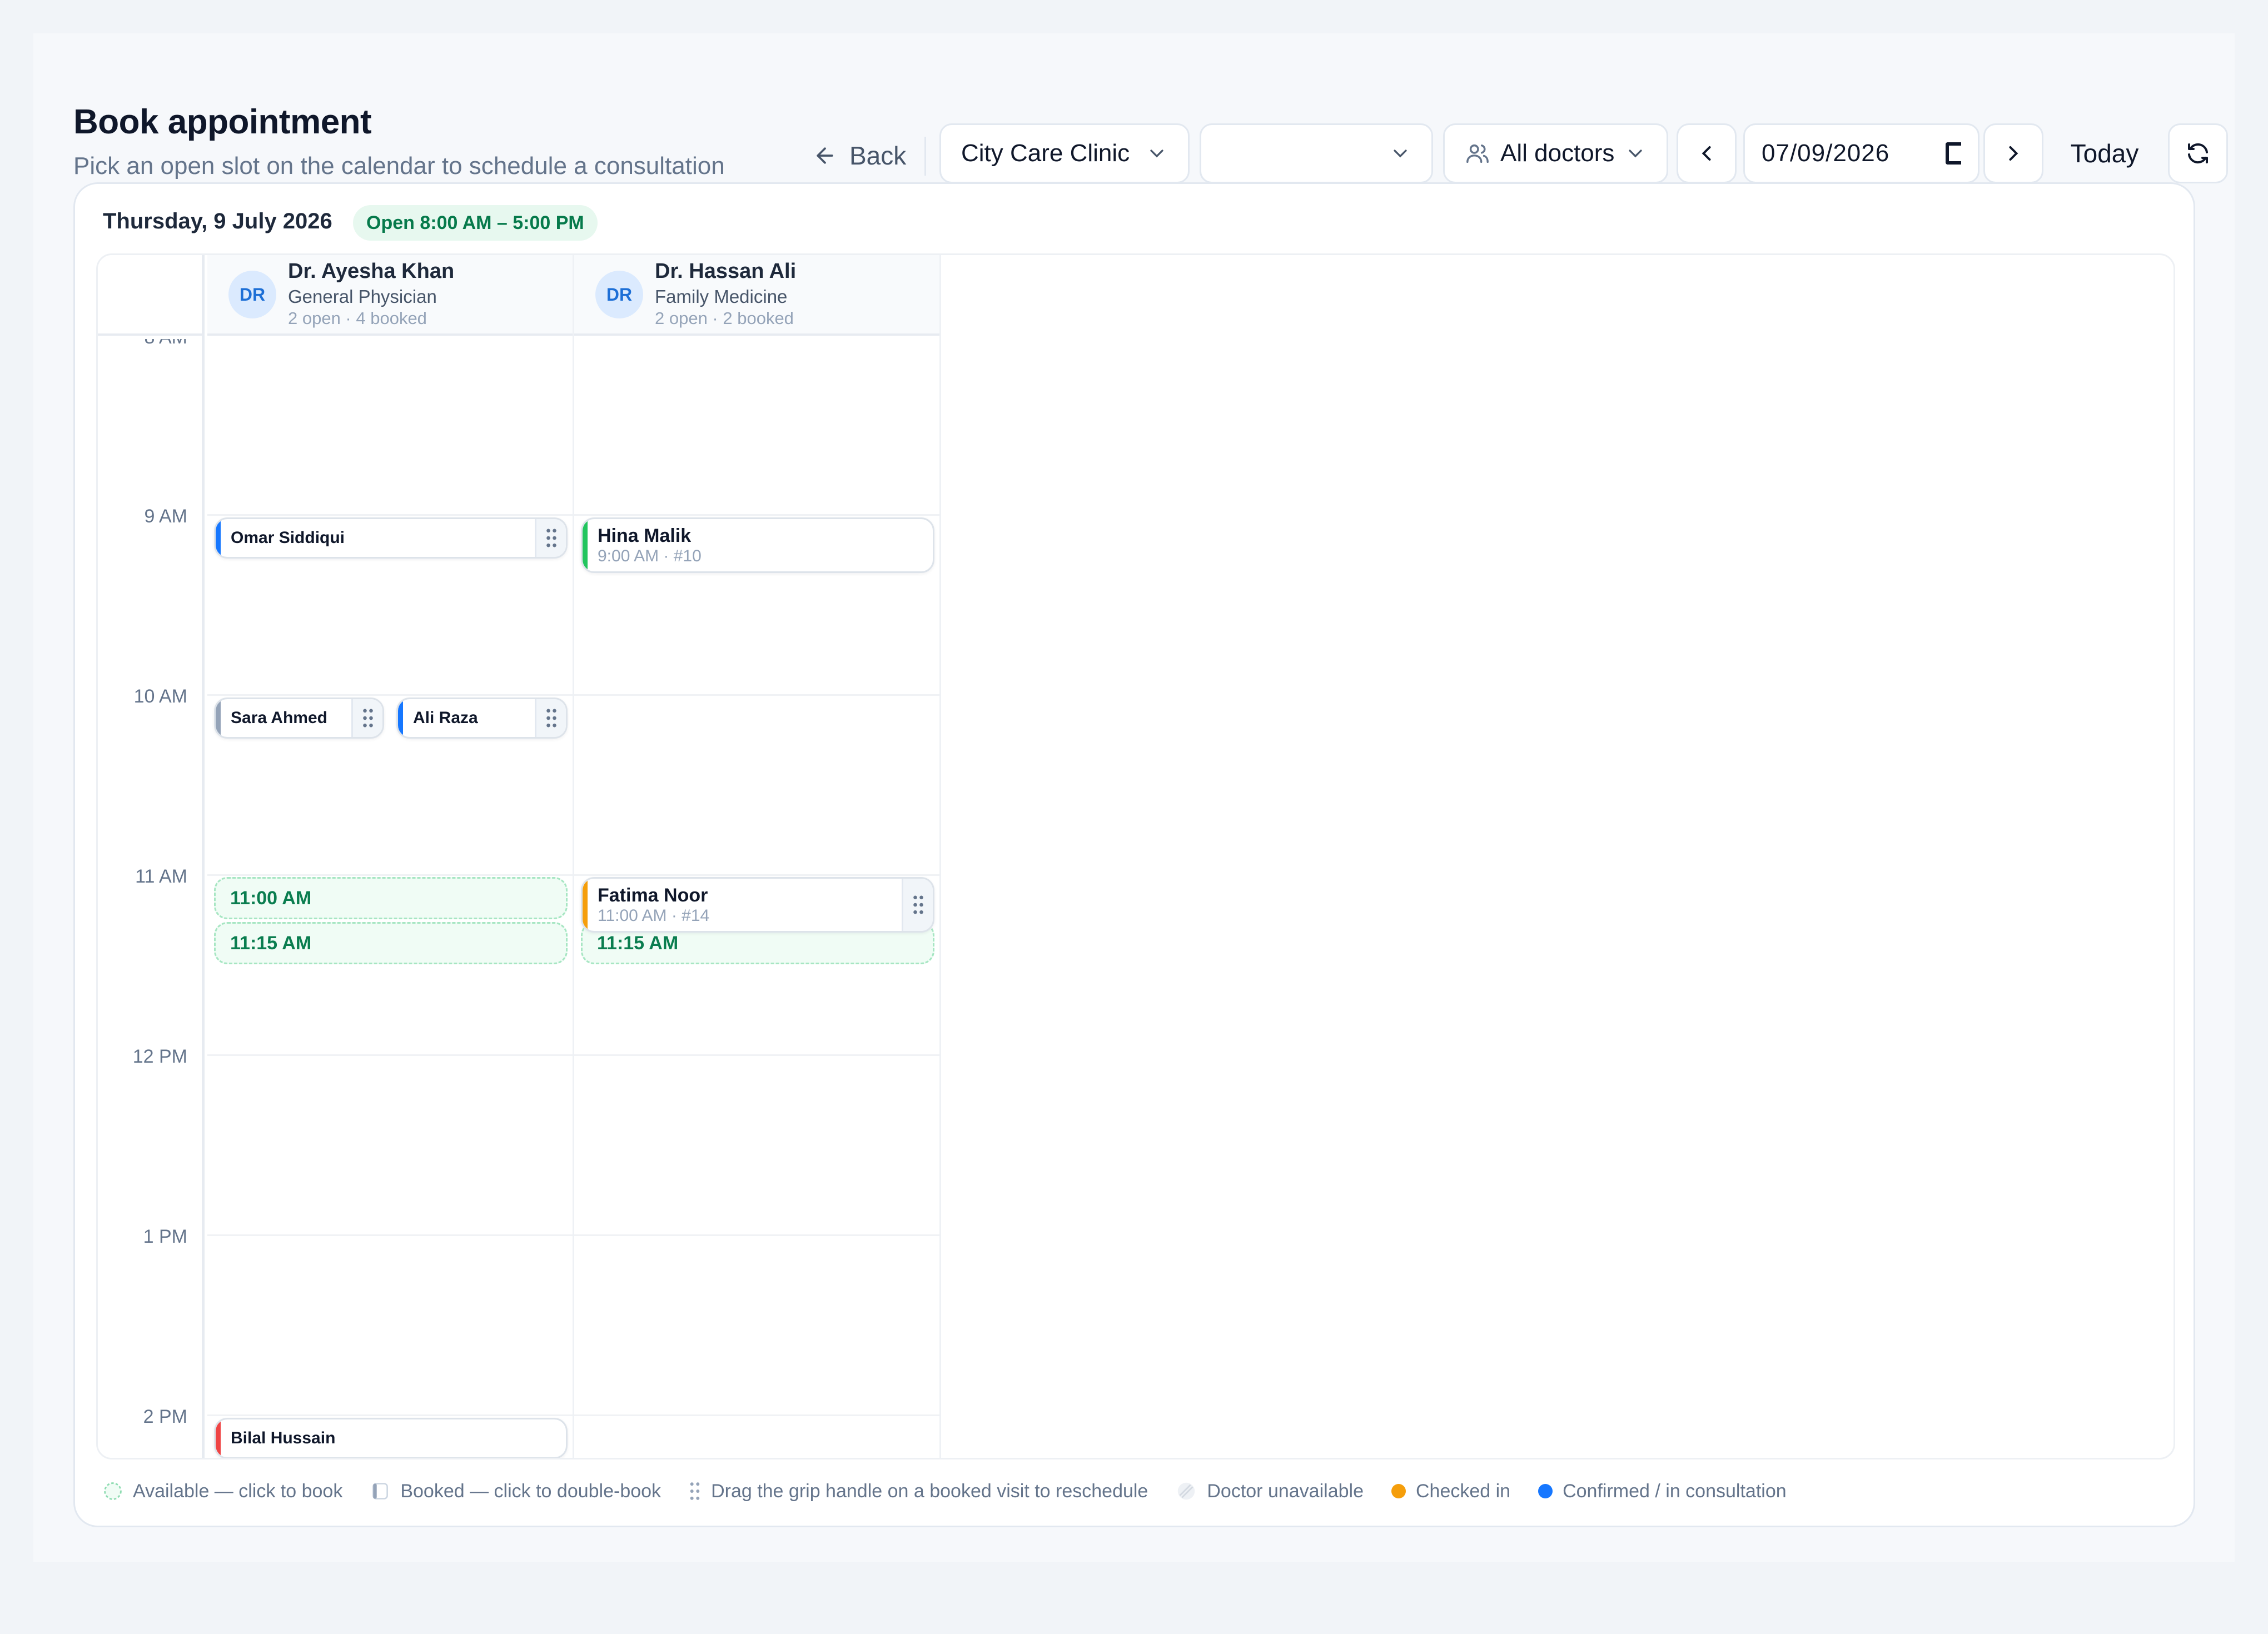 The image size is (2268, 1634). What do you see at coordinates (531, 1491) in the screenshot?
I see `legend-label: Booked — click to double-book` at bounding box center [531, 1491].